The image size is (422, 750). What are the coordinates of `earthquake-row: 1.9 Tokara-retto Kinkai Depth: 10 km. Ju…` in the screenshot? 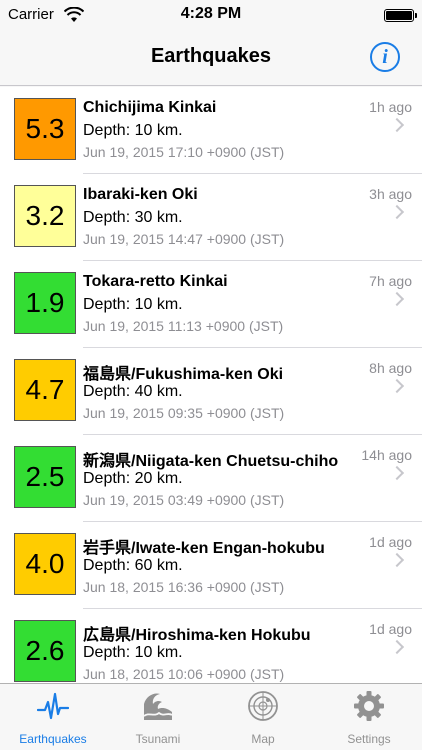 It's located at (211, 304).